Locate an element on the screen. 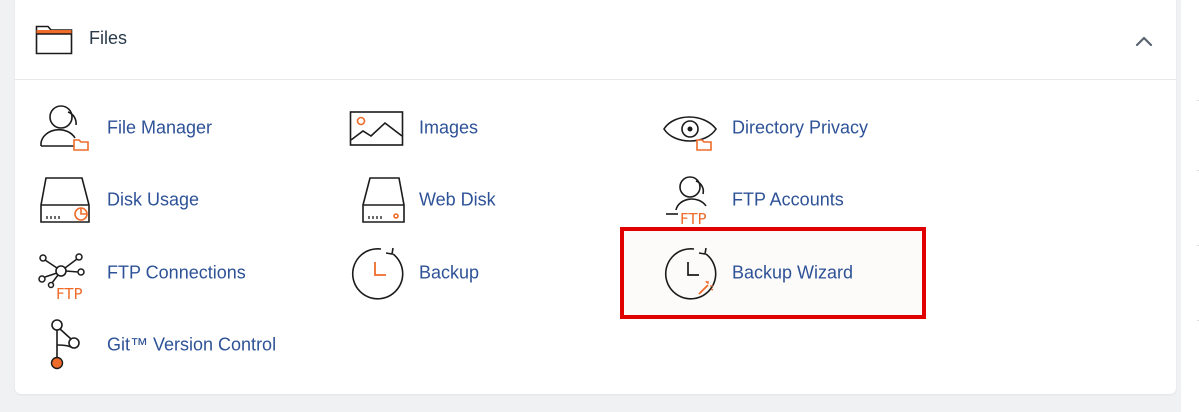 This screenshot has height=412, width=1199. item-label: Images is located at coordinates (449, 127).